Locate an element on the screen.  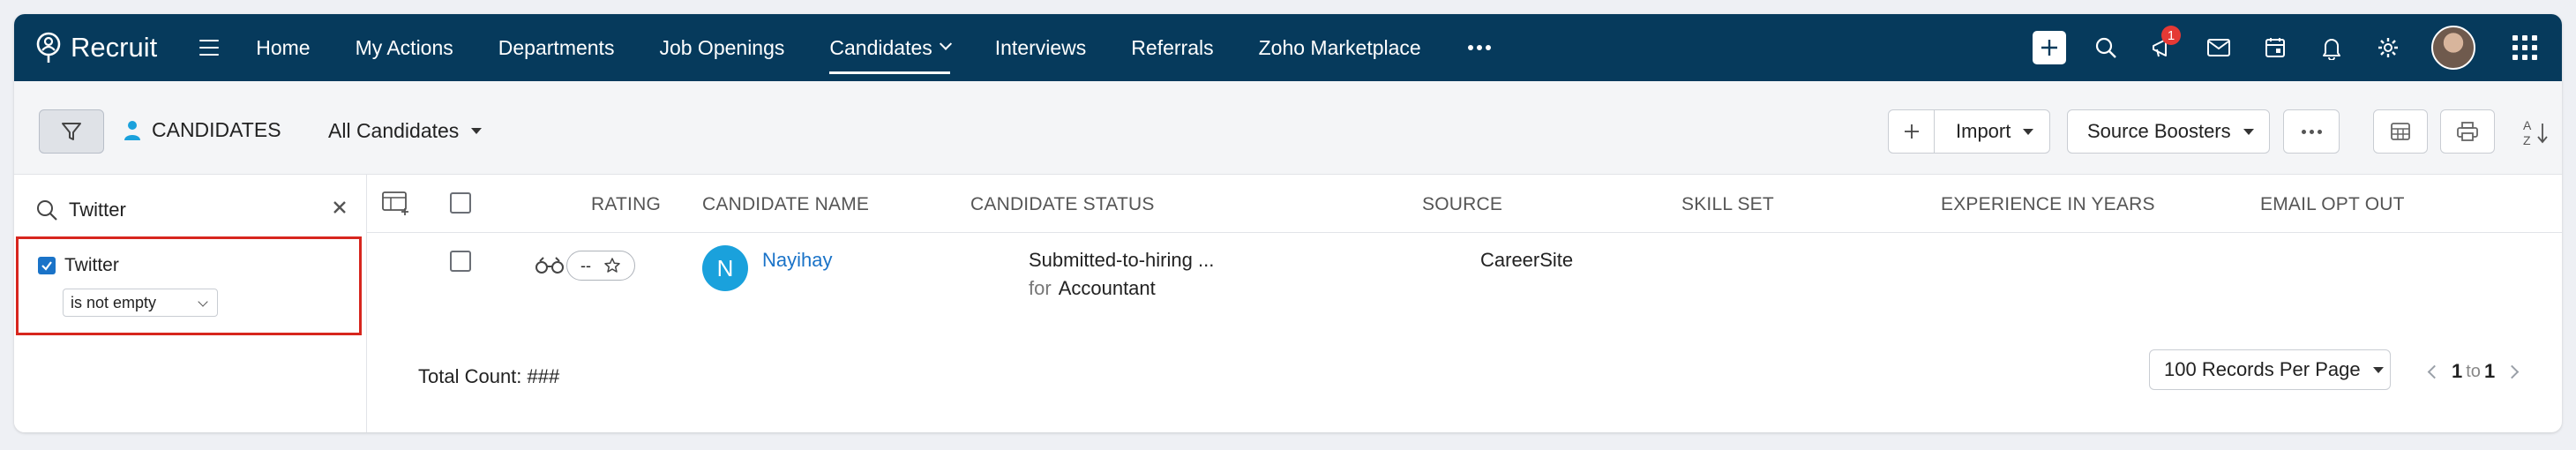
nav-item-candidates: Candidates is located at coordinates (891, 47).